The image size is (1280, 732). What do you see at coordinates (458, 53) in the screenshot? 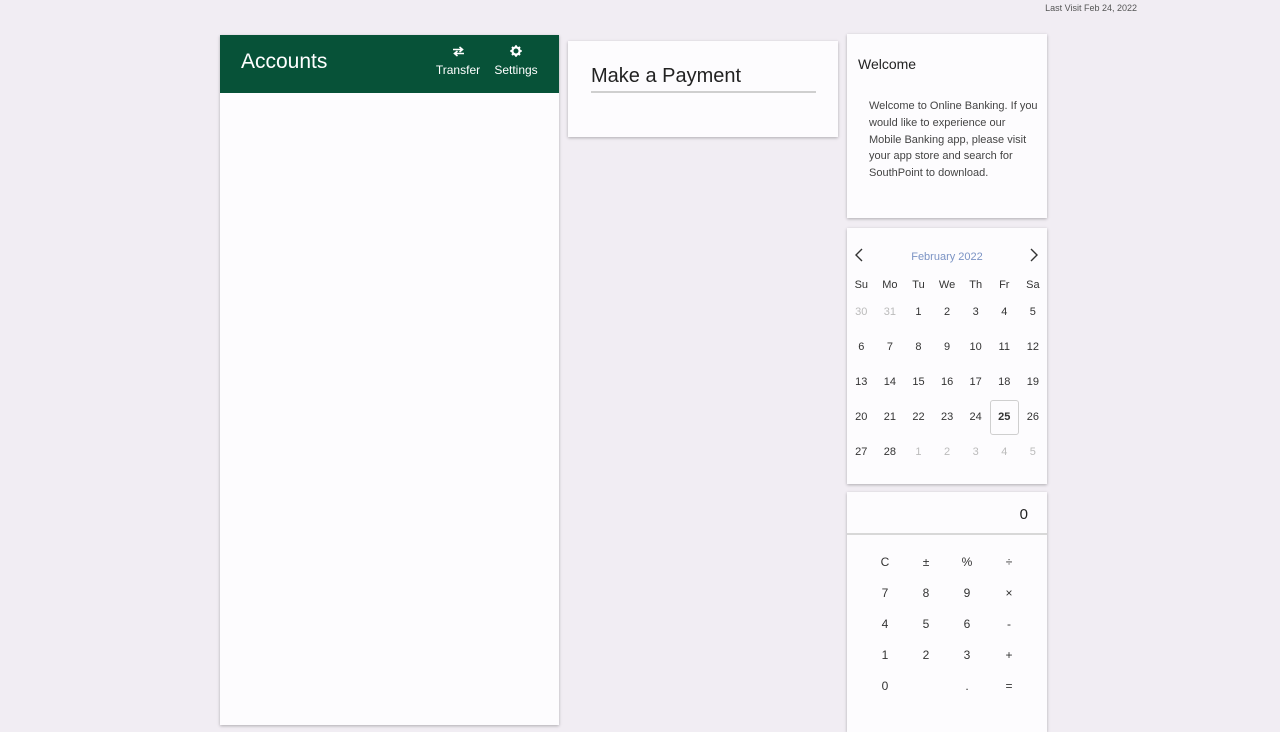
I see `transfer-icon` at bounding box center [458, 53].